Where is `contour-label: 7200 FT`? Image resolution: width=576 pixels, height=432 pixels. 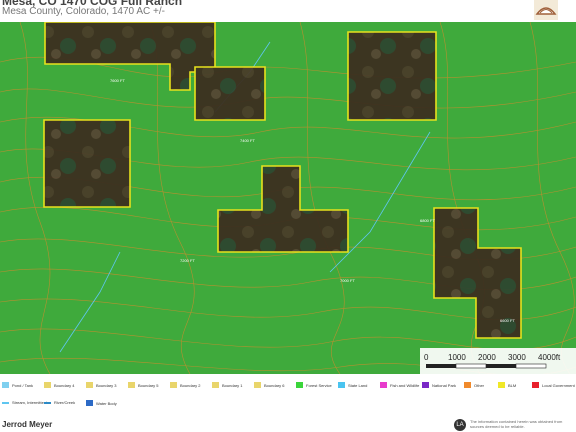 contour-label: 7200 FT is located at coordinates (187, 260).